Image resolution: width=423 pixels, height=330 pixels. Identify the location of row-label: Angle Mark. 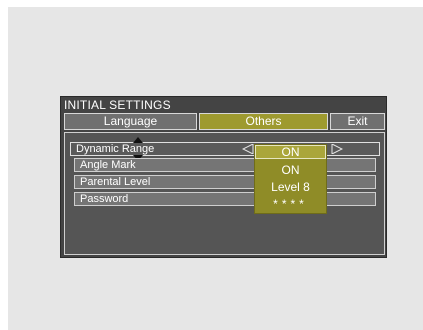
(108, 165).